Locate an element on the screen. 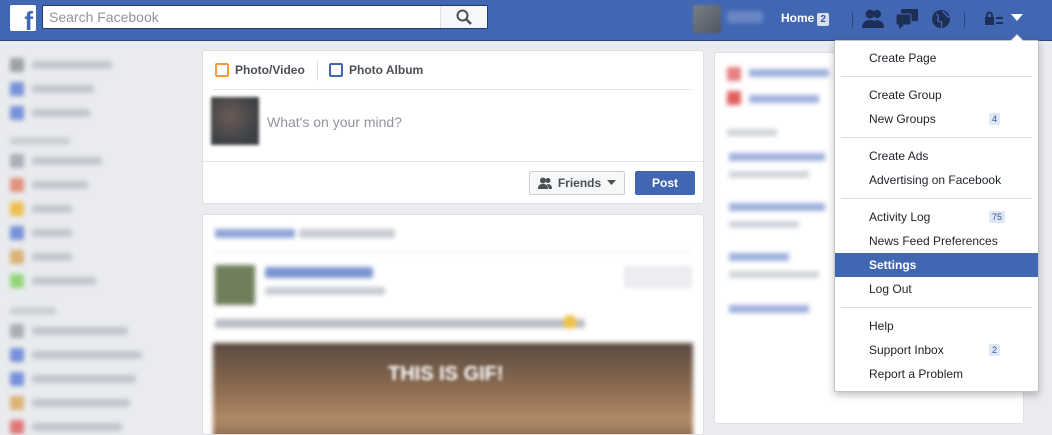 The width and height of the screenshot is (1052, 435). menu-item-create-page: Create Page is located at coordinates (936, 58).